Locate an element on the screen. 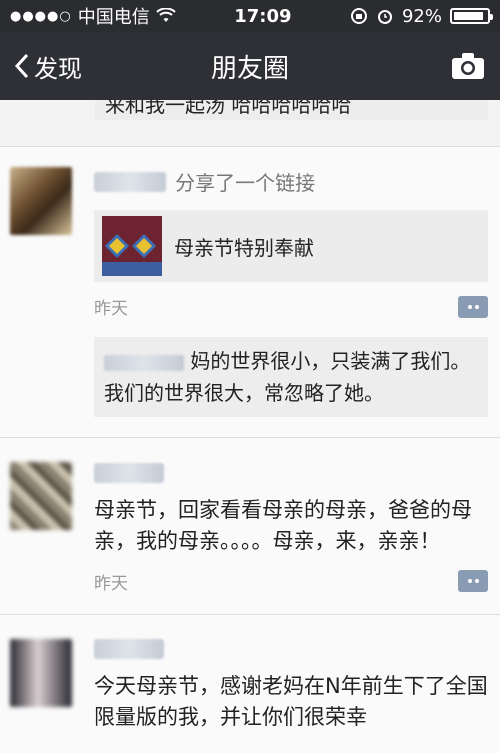 This screenshot has width=500, height=753. camera-button is located at coordinates (468, 66).